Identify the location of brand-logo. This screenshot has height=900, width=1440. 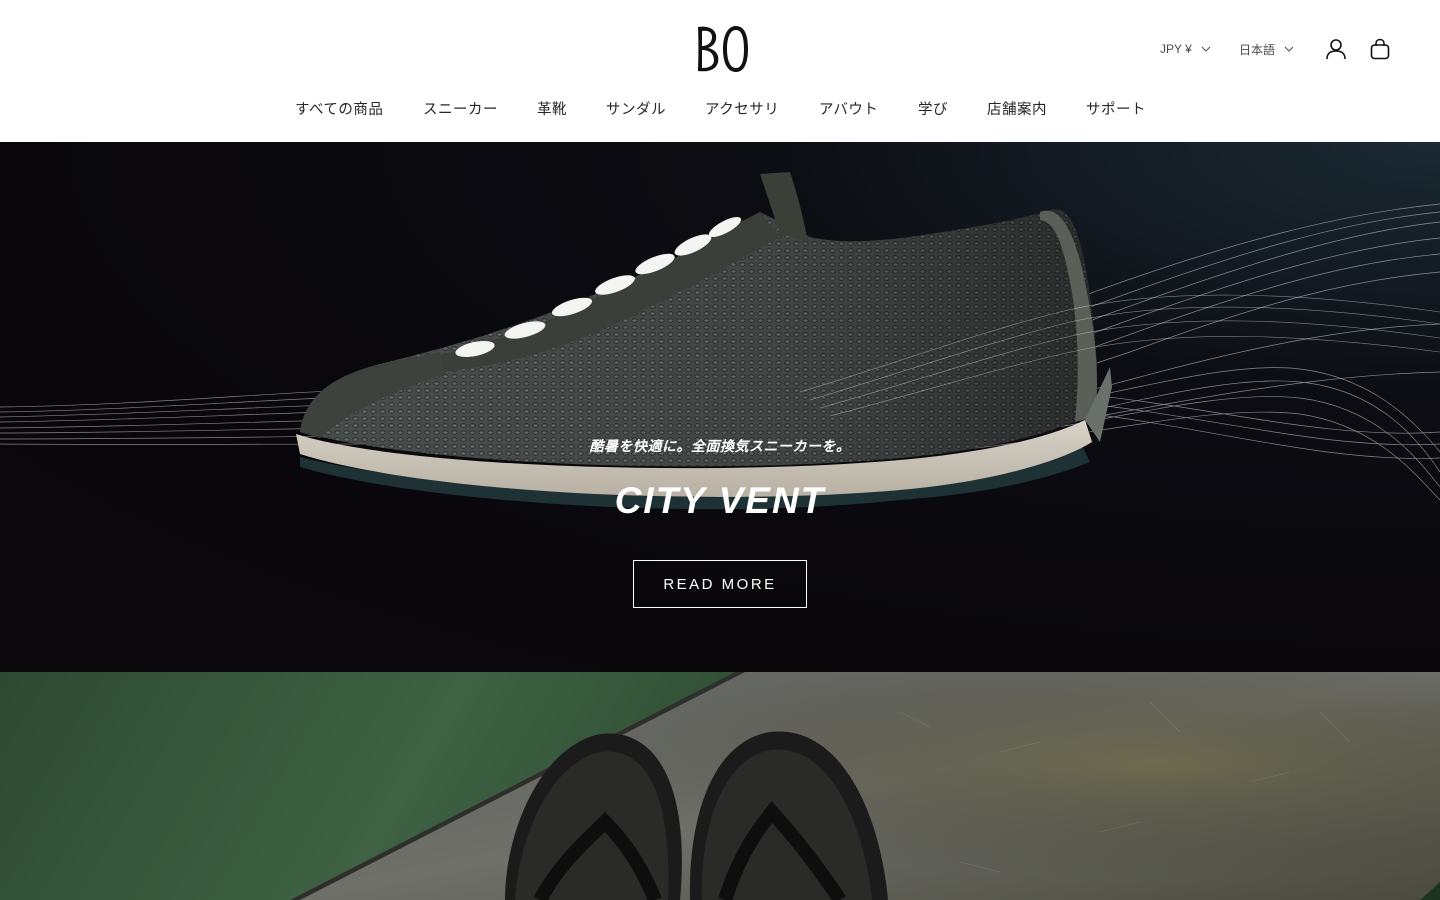
(722, 49).